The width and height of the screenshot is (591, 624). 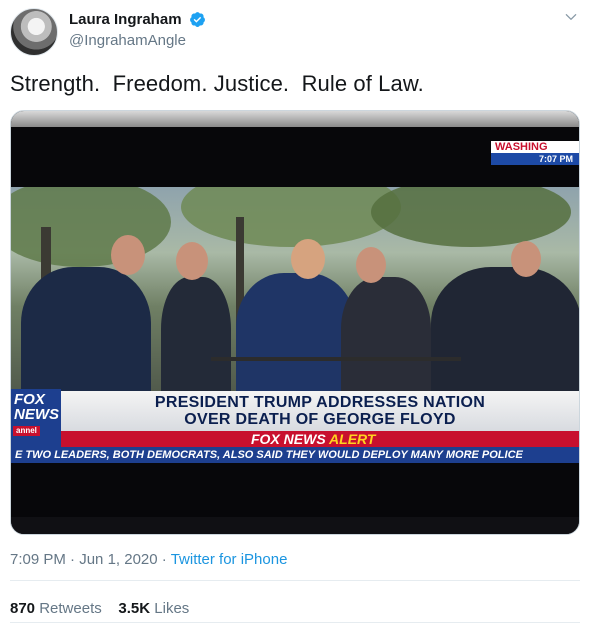 I want to click on tv-bezel-bottom, so click(x=295, y=525).